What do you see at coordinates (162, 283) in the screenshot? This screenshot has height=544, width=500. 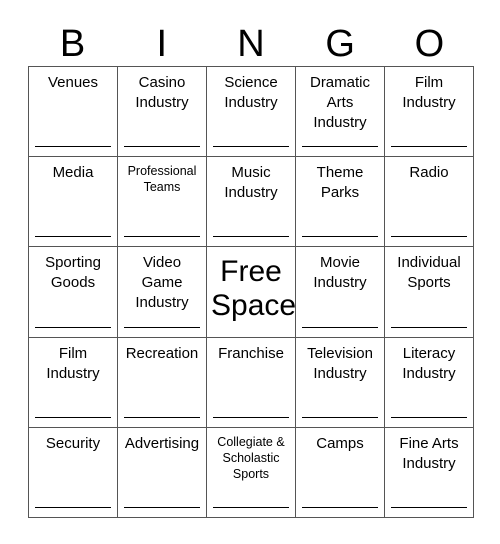 I see `bingo-cell-label: Video Game Industry` at bounding box center [162, 283].